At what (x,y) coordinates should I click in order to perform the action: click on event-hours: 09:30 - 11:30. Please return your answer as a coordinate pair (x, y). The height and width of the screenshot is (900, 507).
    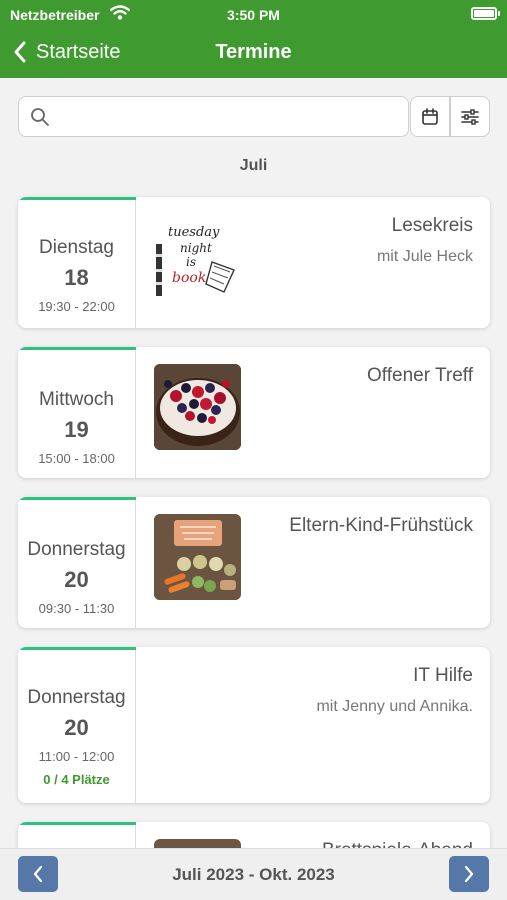
    Looking at the image, I should click on (76, 608).